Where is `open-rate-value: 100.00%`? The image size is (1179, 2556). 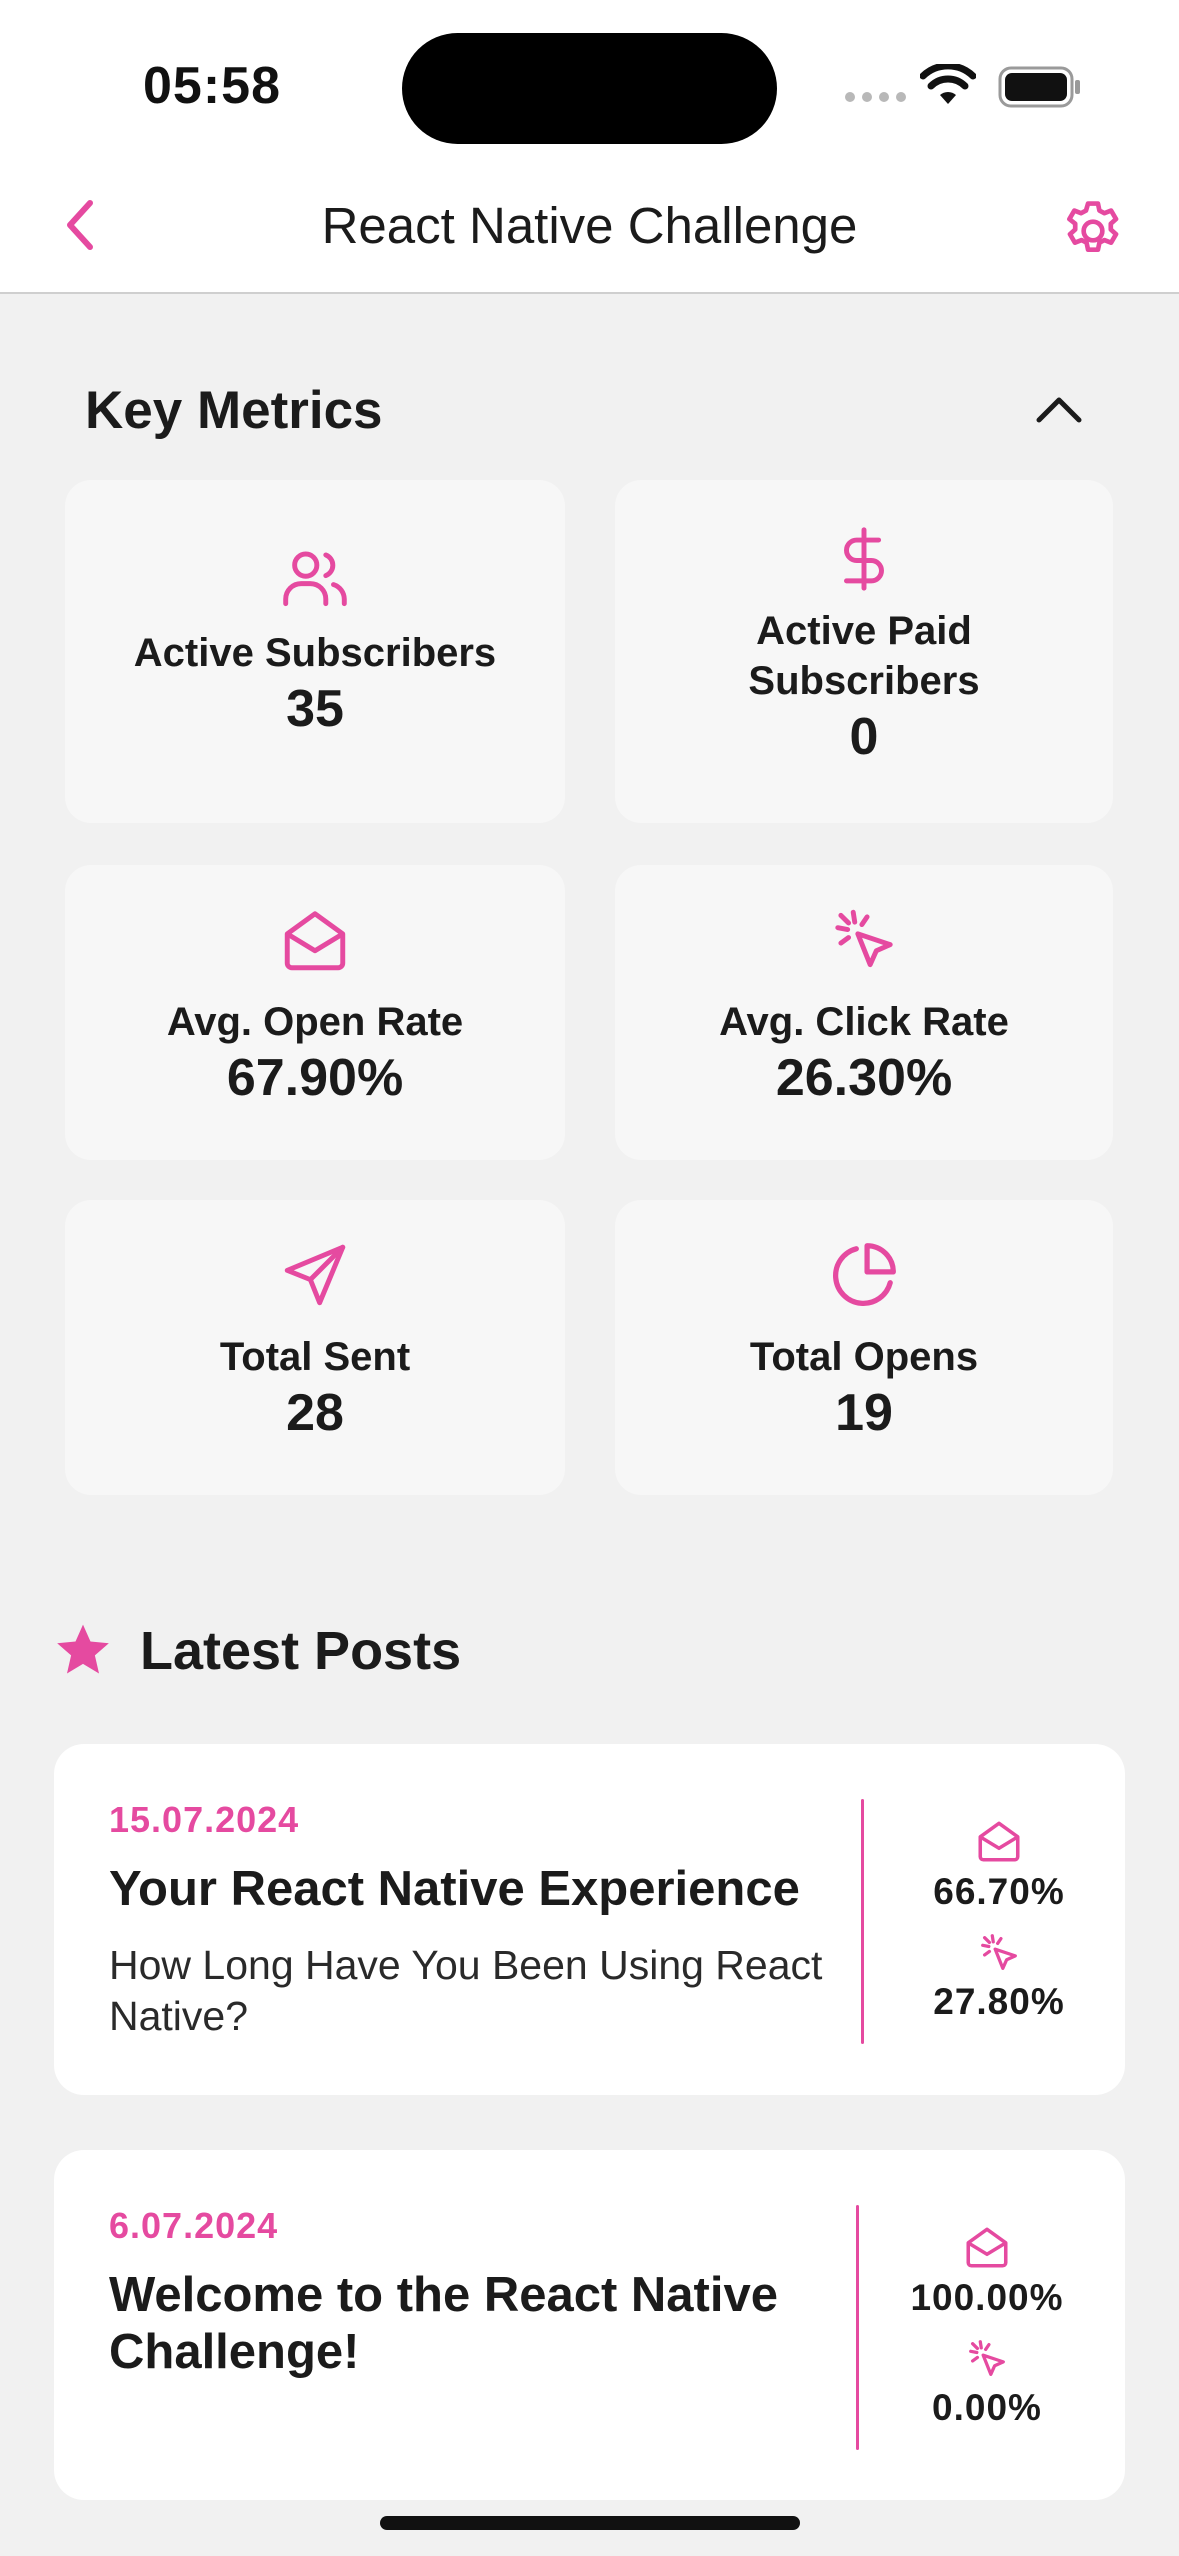 open-rate-value: 100.00% is located at coordinates (987, 2297).